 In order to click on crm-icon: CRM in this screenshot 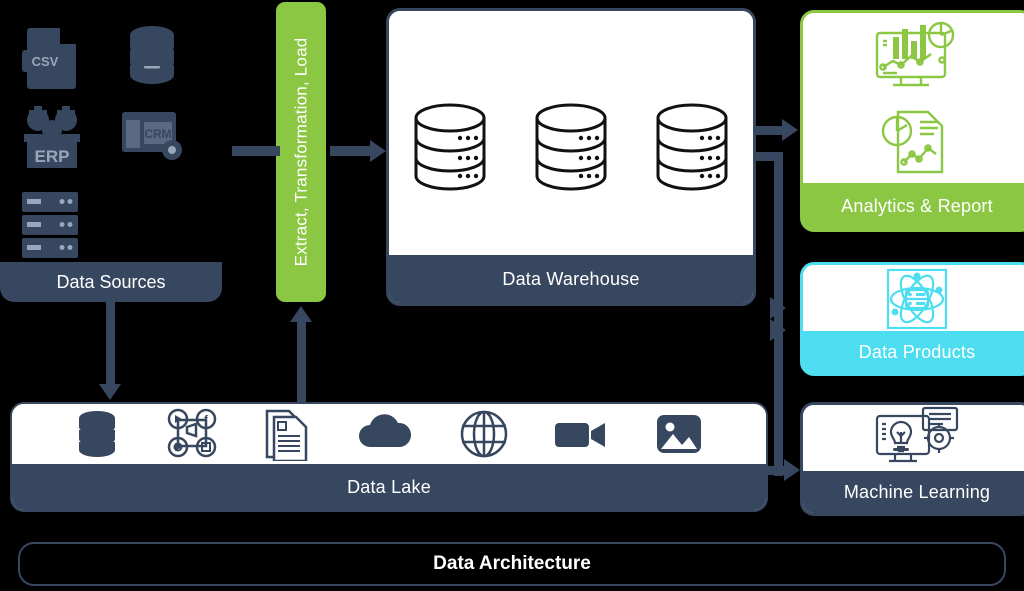, I will do `click(155, 140)`.